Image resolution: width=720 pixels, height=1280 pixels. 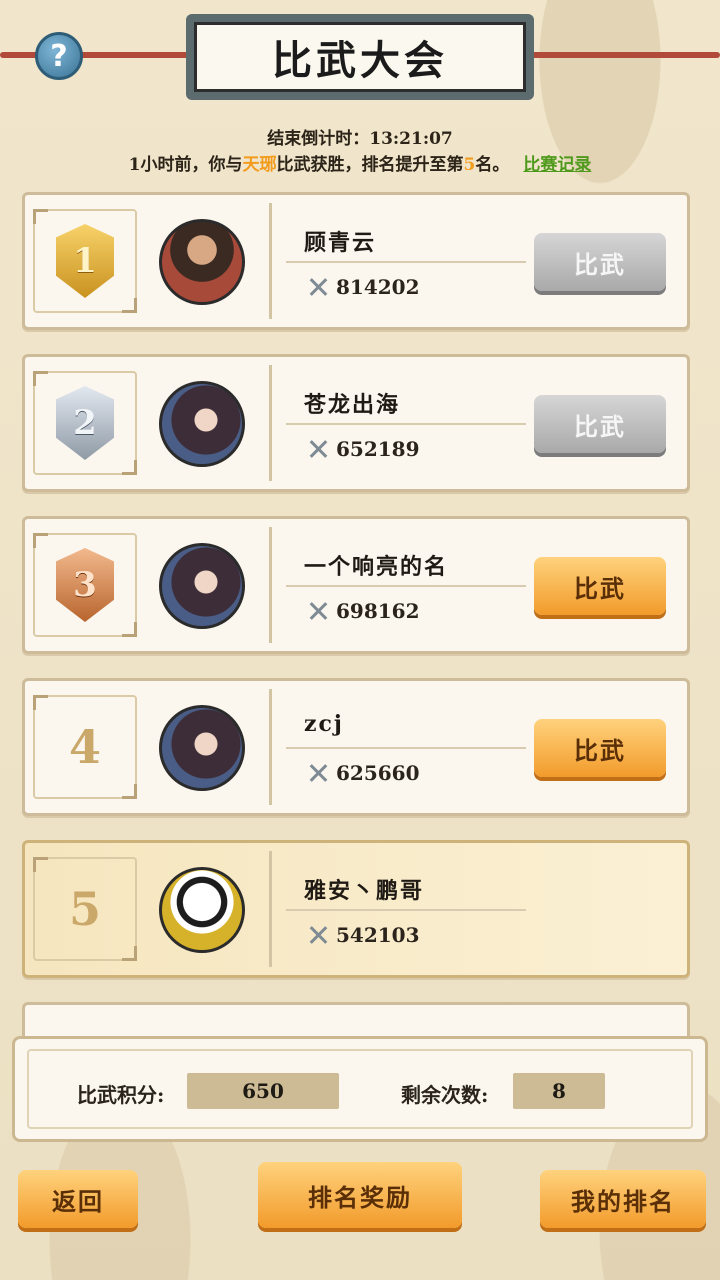 What do you see at coordinates (445, 1095) in the screenshot?
I see `remaining-label: 剩余次数:` at bounding box center [445, 1095].